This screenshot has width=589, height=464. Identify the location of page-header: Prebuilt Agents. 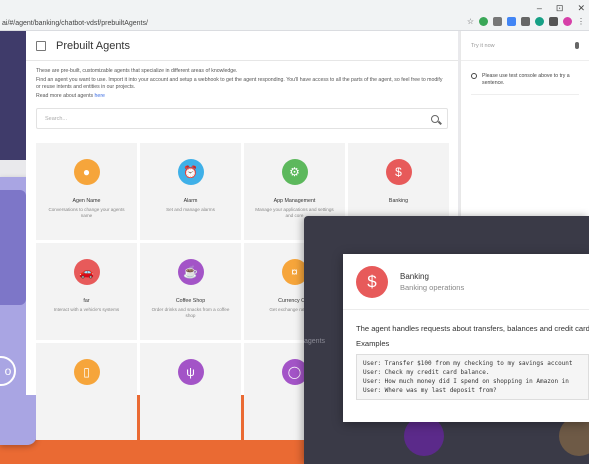
(242, 46).